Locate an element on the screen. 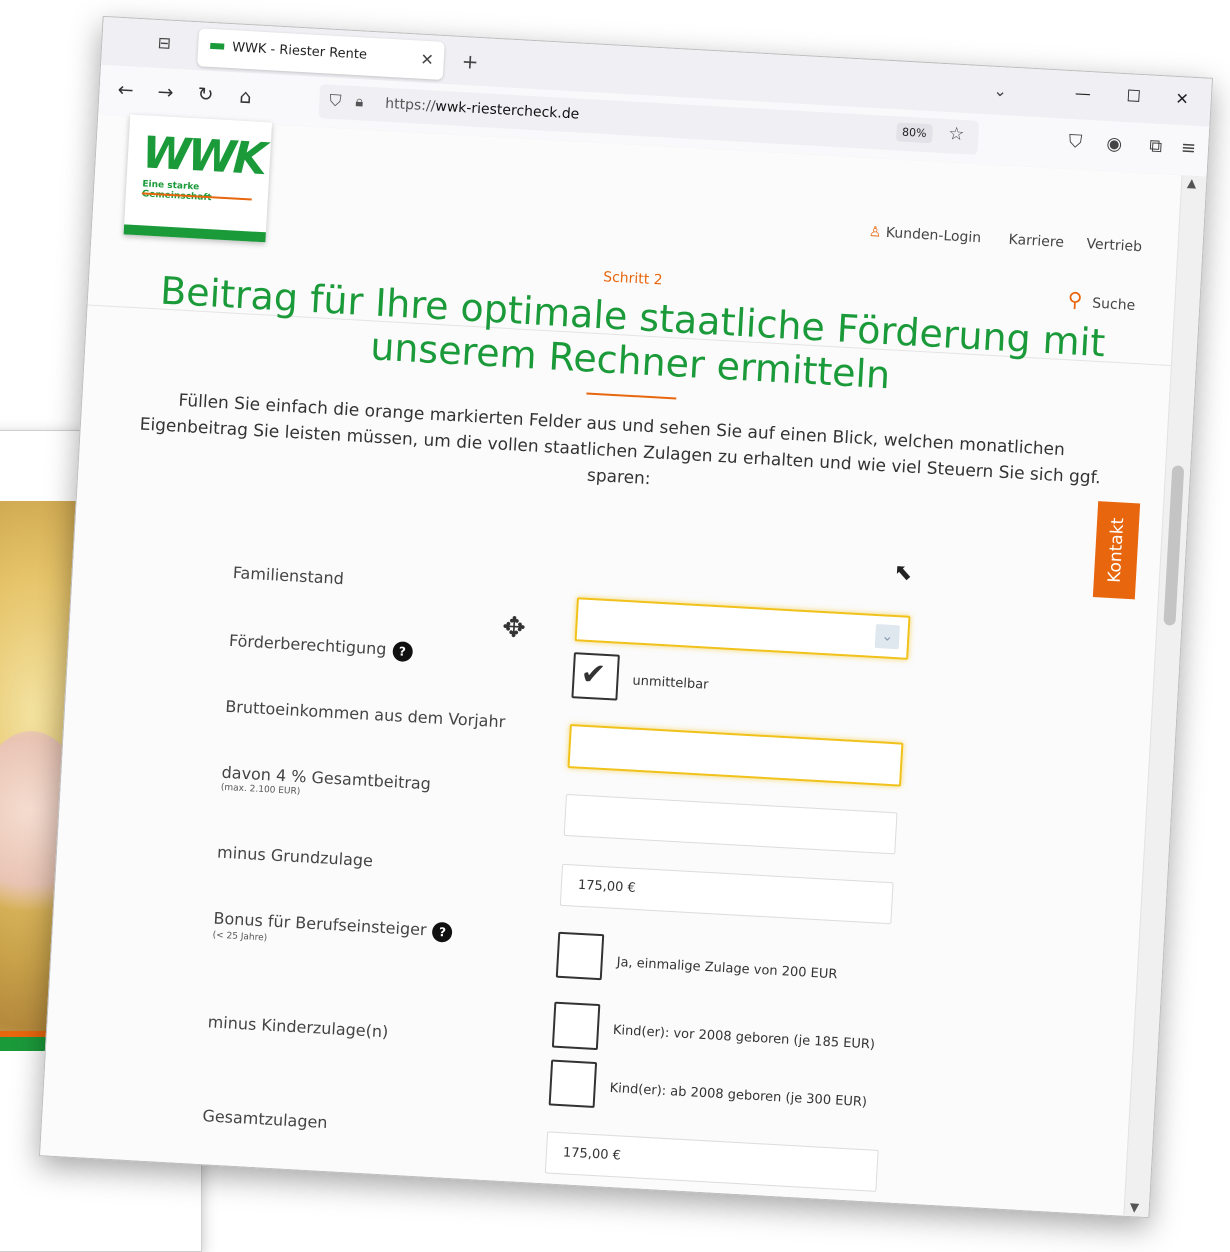 This screenshot has width=1230, height=1252. nav-kunden-login: ♙ Kunden-Login is located at coordinates (924, 235).